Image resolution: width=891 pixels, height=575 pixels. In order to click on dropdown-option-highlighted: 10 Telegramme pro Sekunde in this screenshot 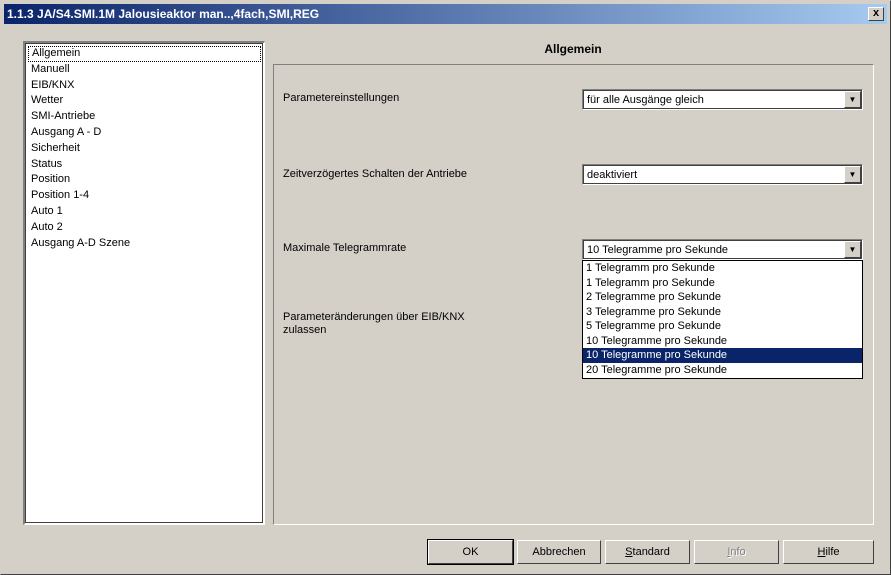, I will do `click(722, 355)`.